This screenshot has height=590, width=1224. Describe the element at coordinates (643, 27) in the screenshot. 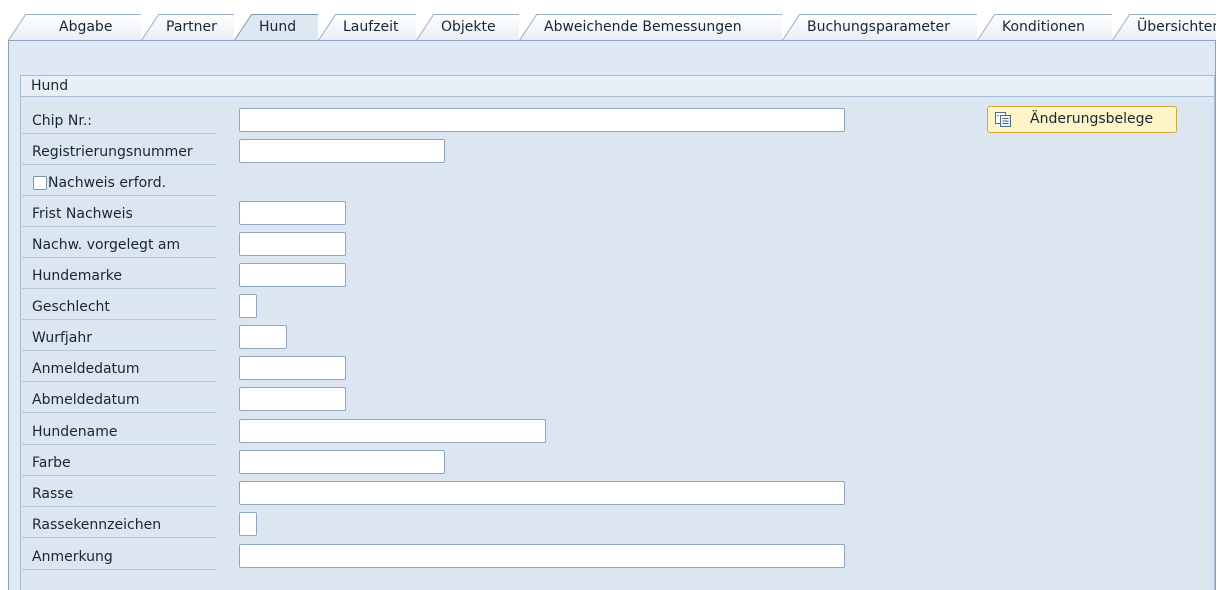

I see `tab-label: Abweichende Bemessungen` at that location.